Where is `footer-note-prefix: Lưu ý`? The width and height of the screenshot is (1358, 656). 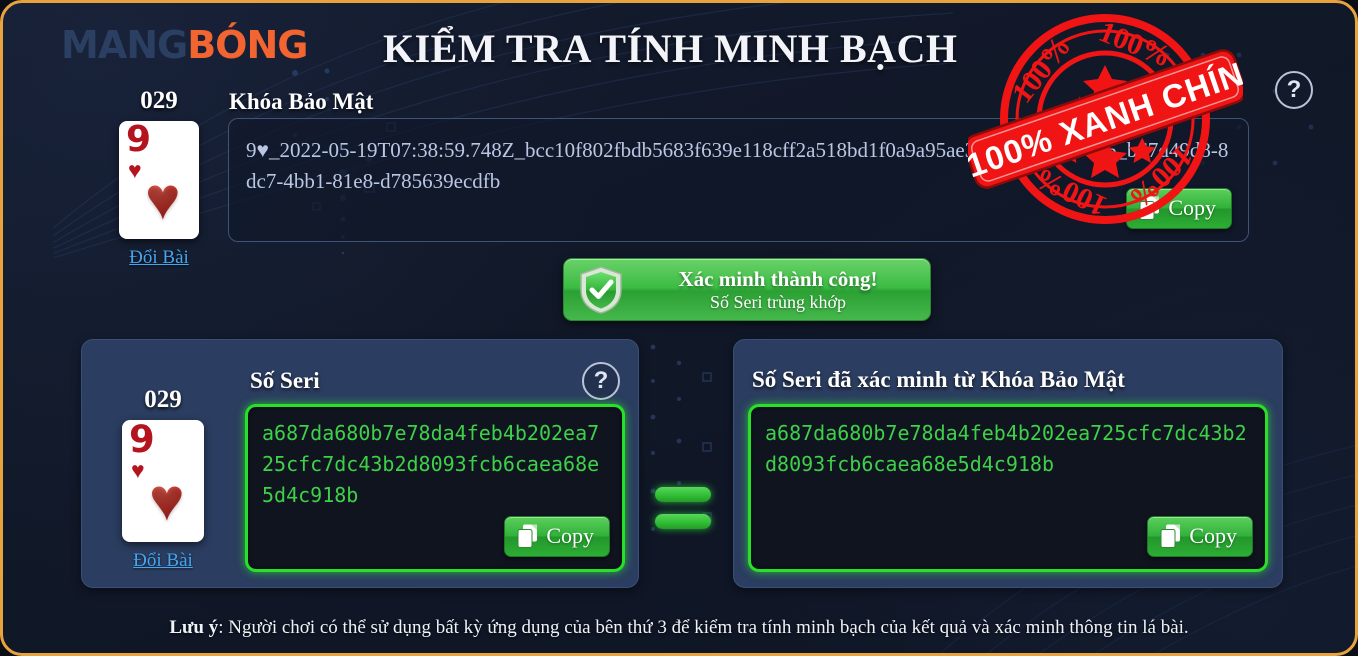
footer-note-prefix: Lưu ý is located at coordinates (194, 627).